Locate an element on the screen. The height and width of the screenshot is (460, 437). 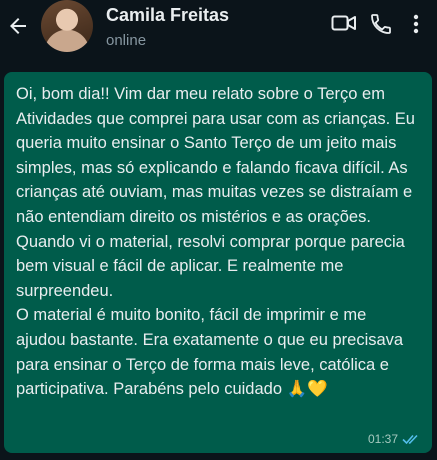
video-call-icon is located at coordinates (344, 23).